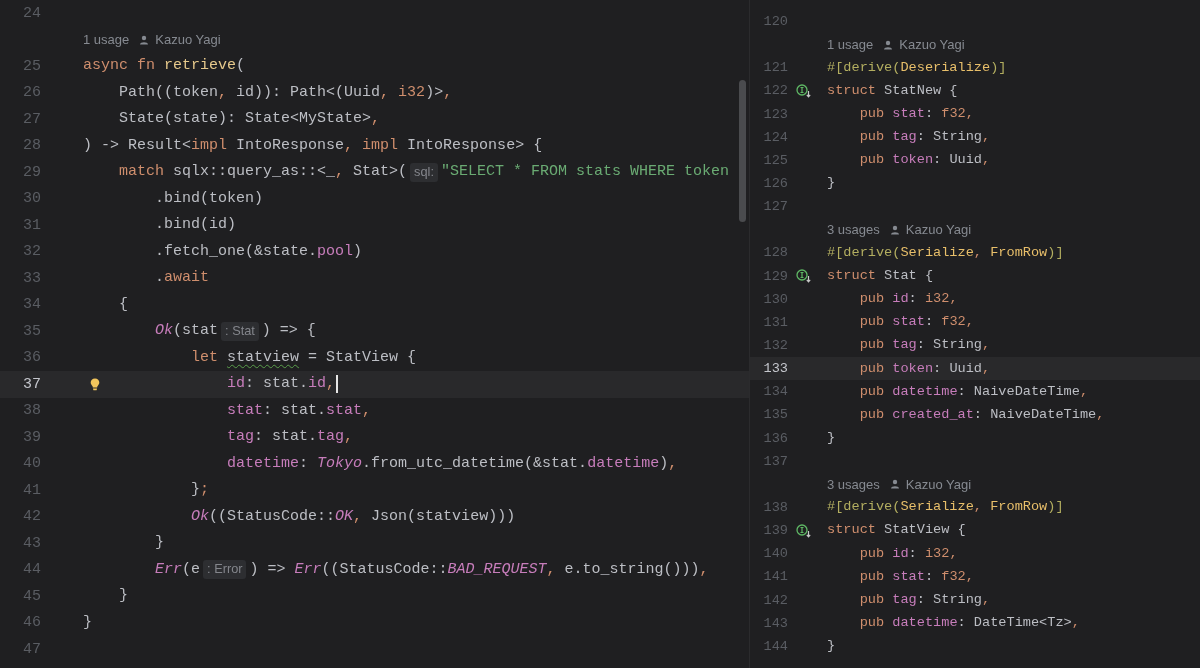  What do you see at coordinates (31, 278) in the screenshot?
I see `line-number: 33` at bounding box center [31, 278].